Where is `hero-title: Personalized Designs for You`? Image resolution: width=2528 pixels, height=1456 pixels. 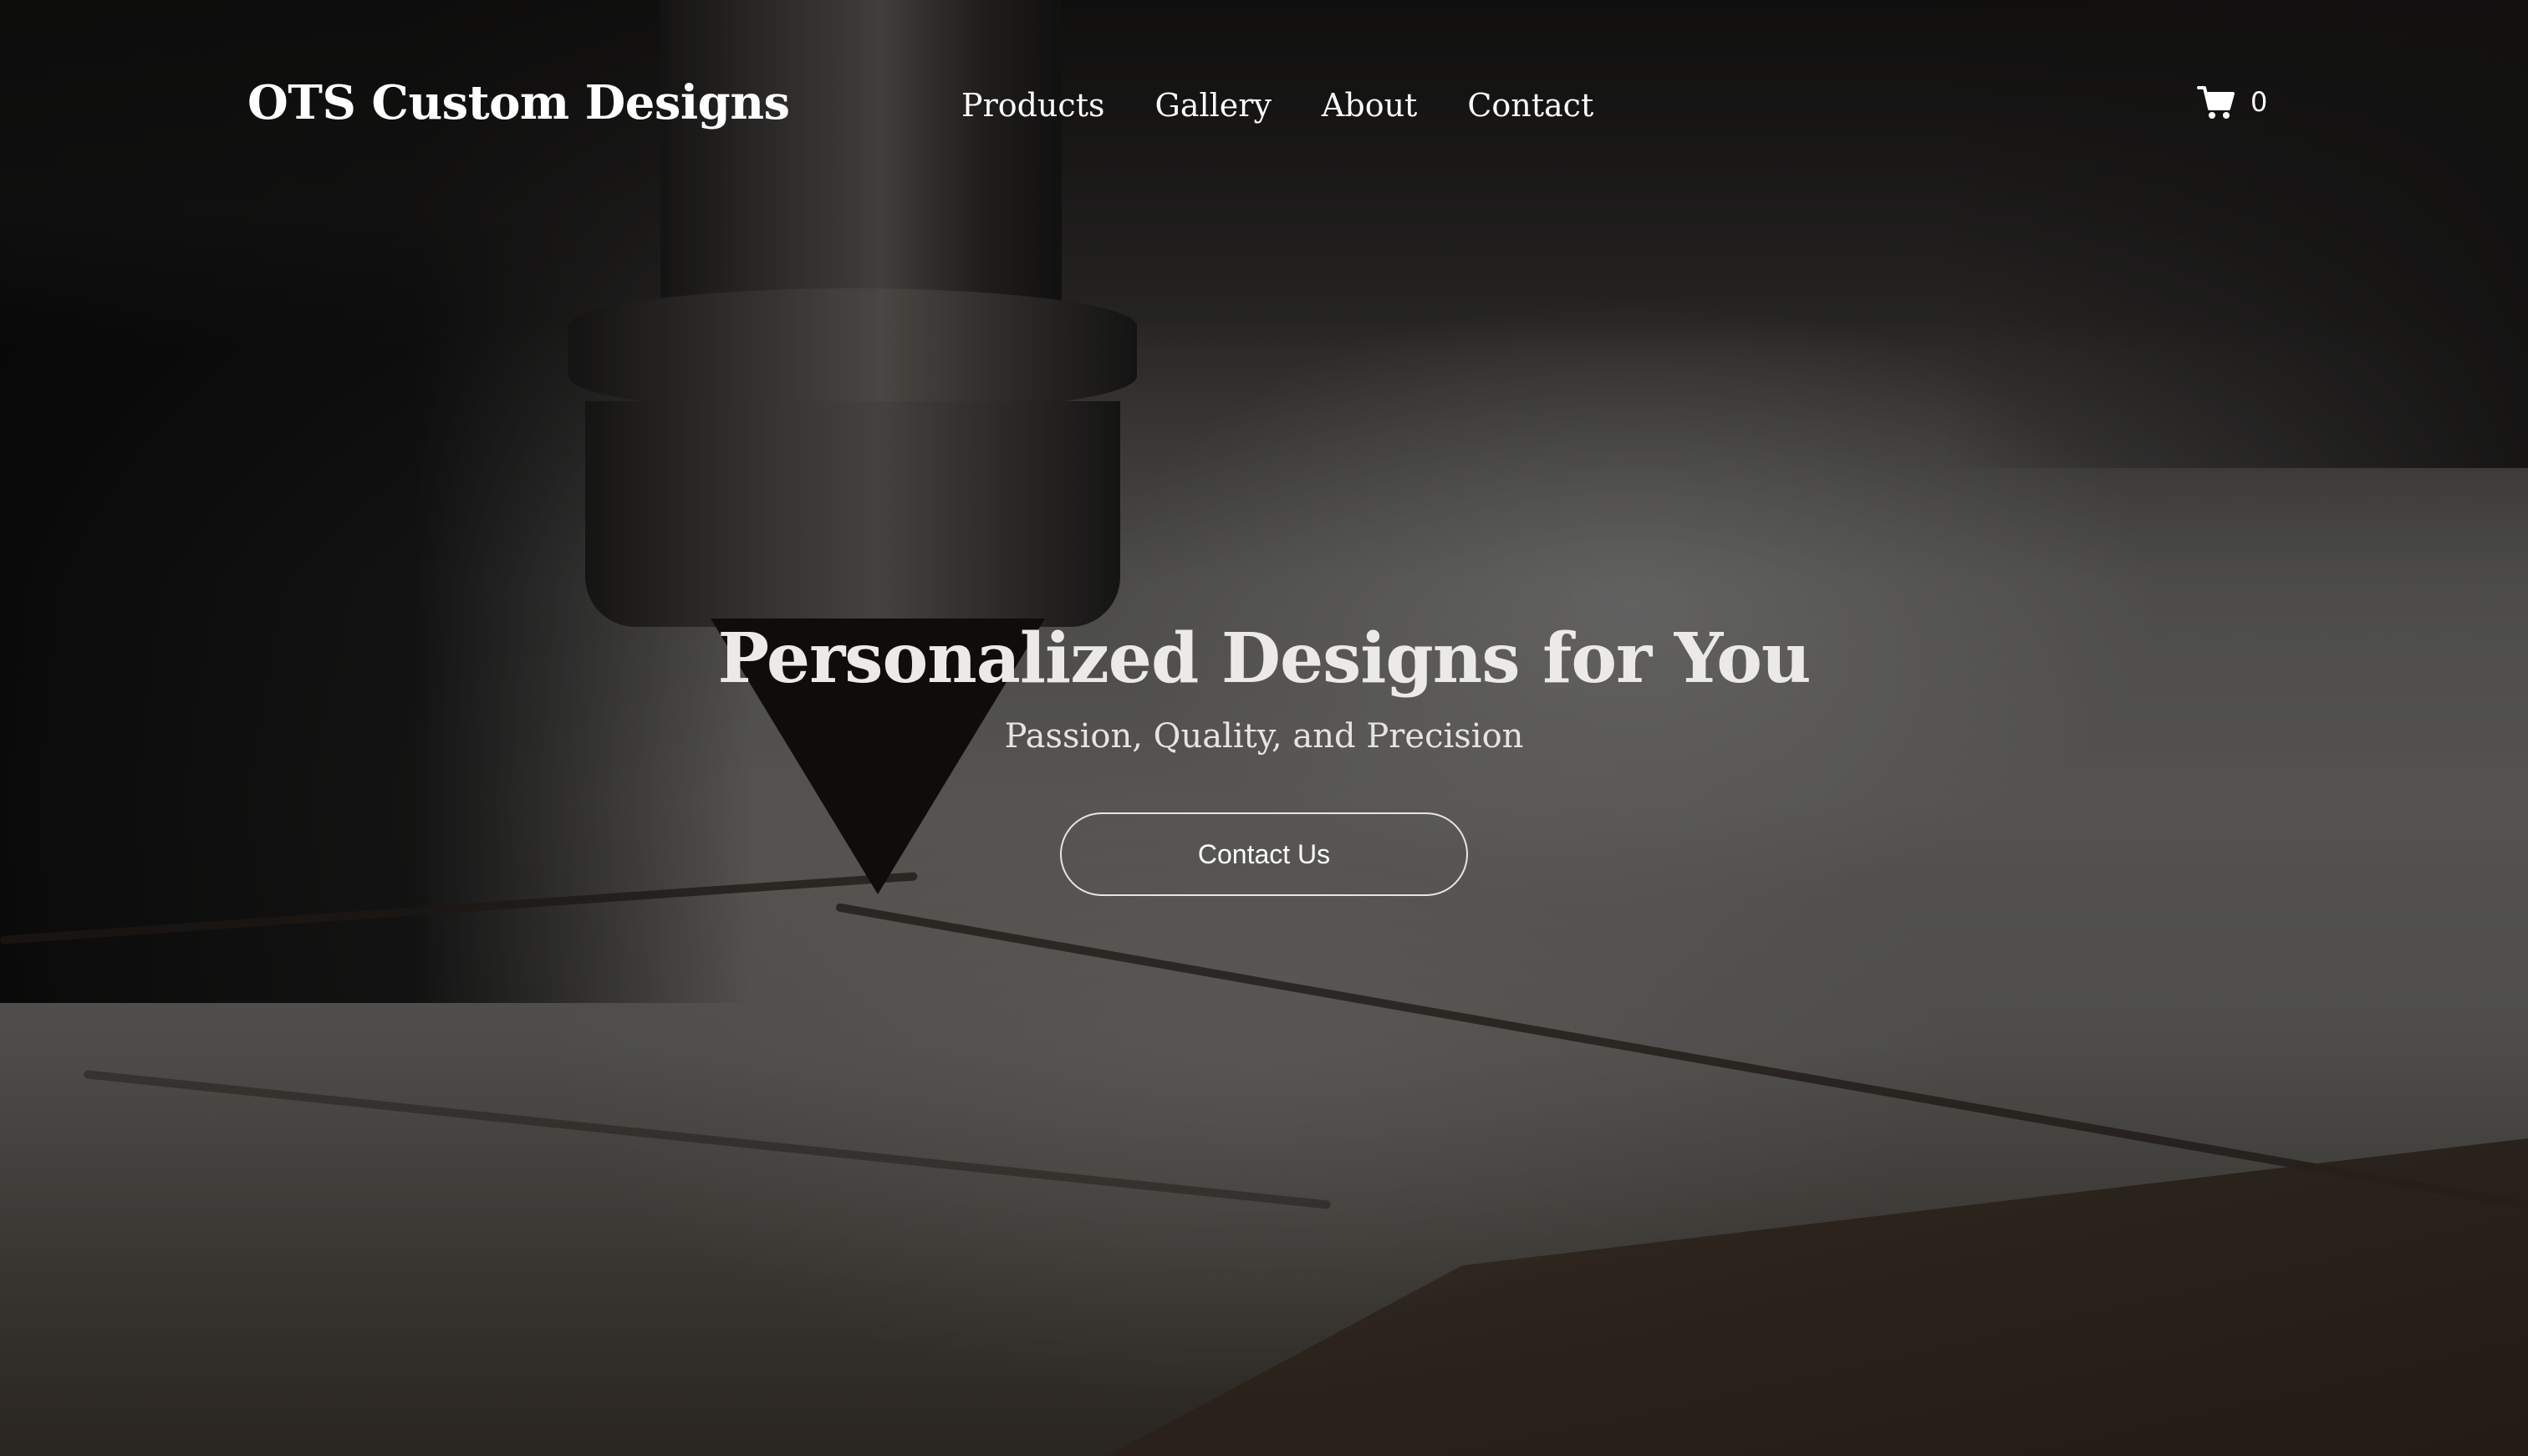 hero-title: Personalized Designs for You is located at coordinates (1264, 659).